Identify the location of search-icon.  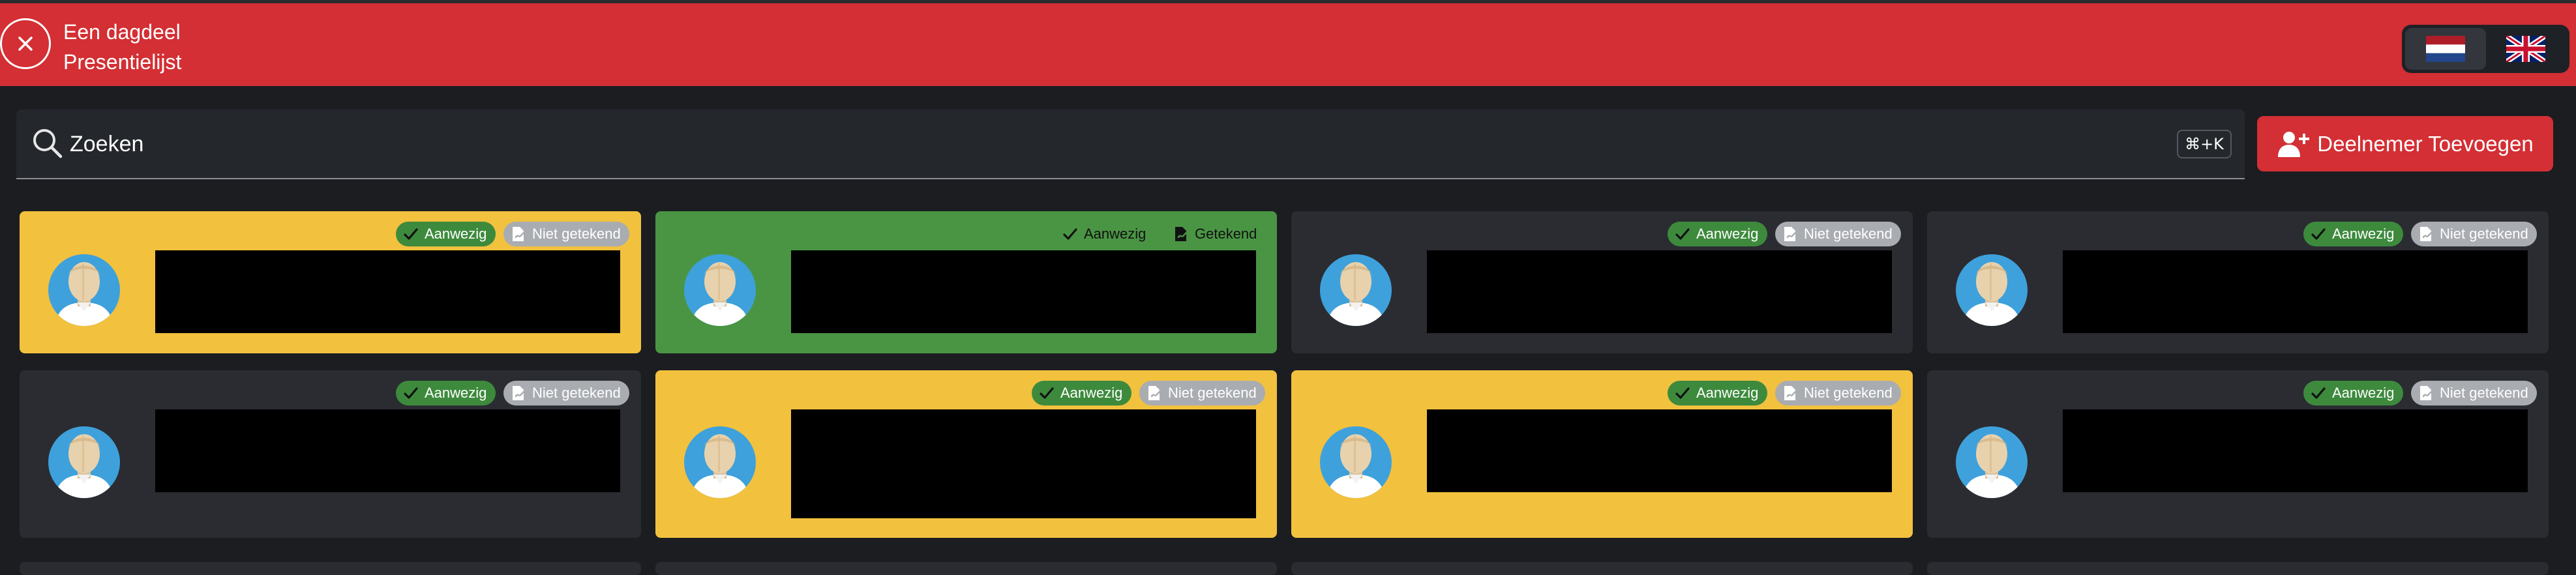
(48, 143).